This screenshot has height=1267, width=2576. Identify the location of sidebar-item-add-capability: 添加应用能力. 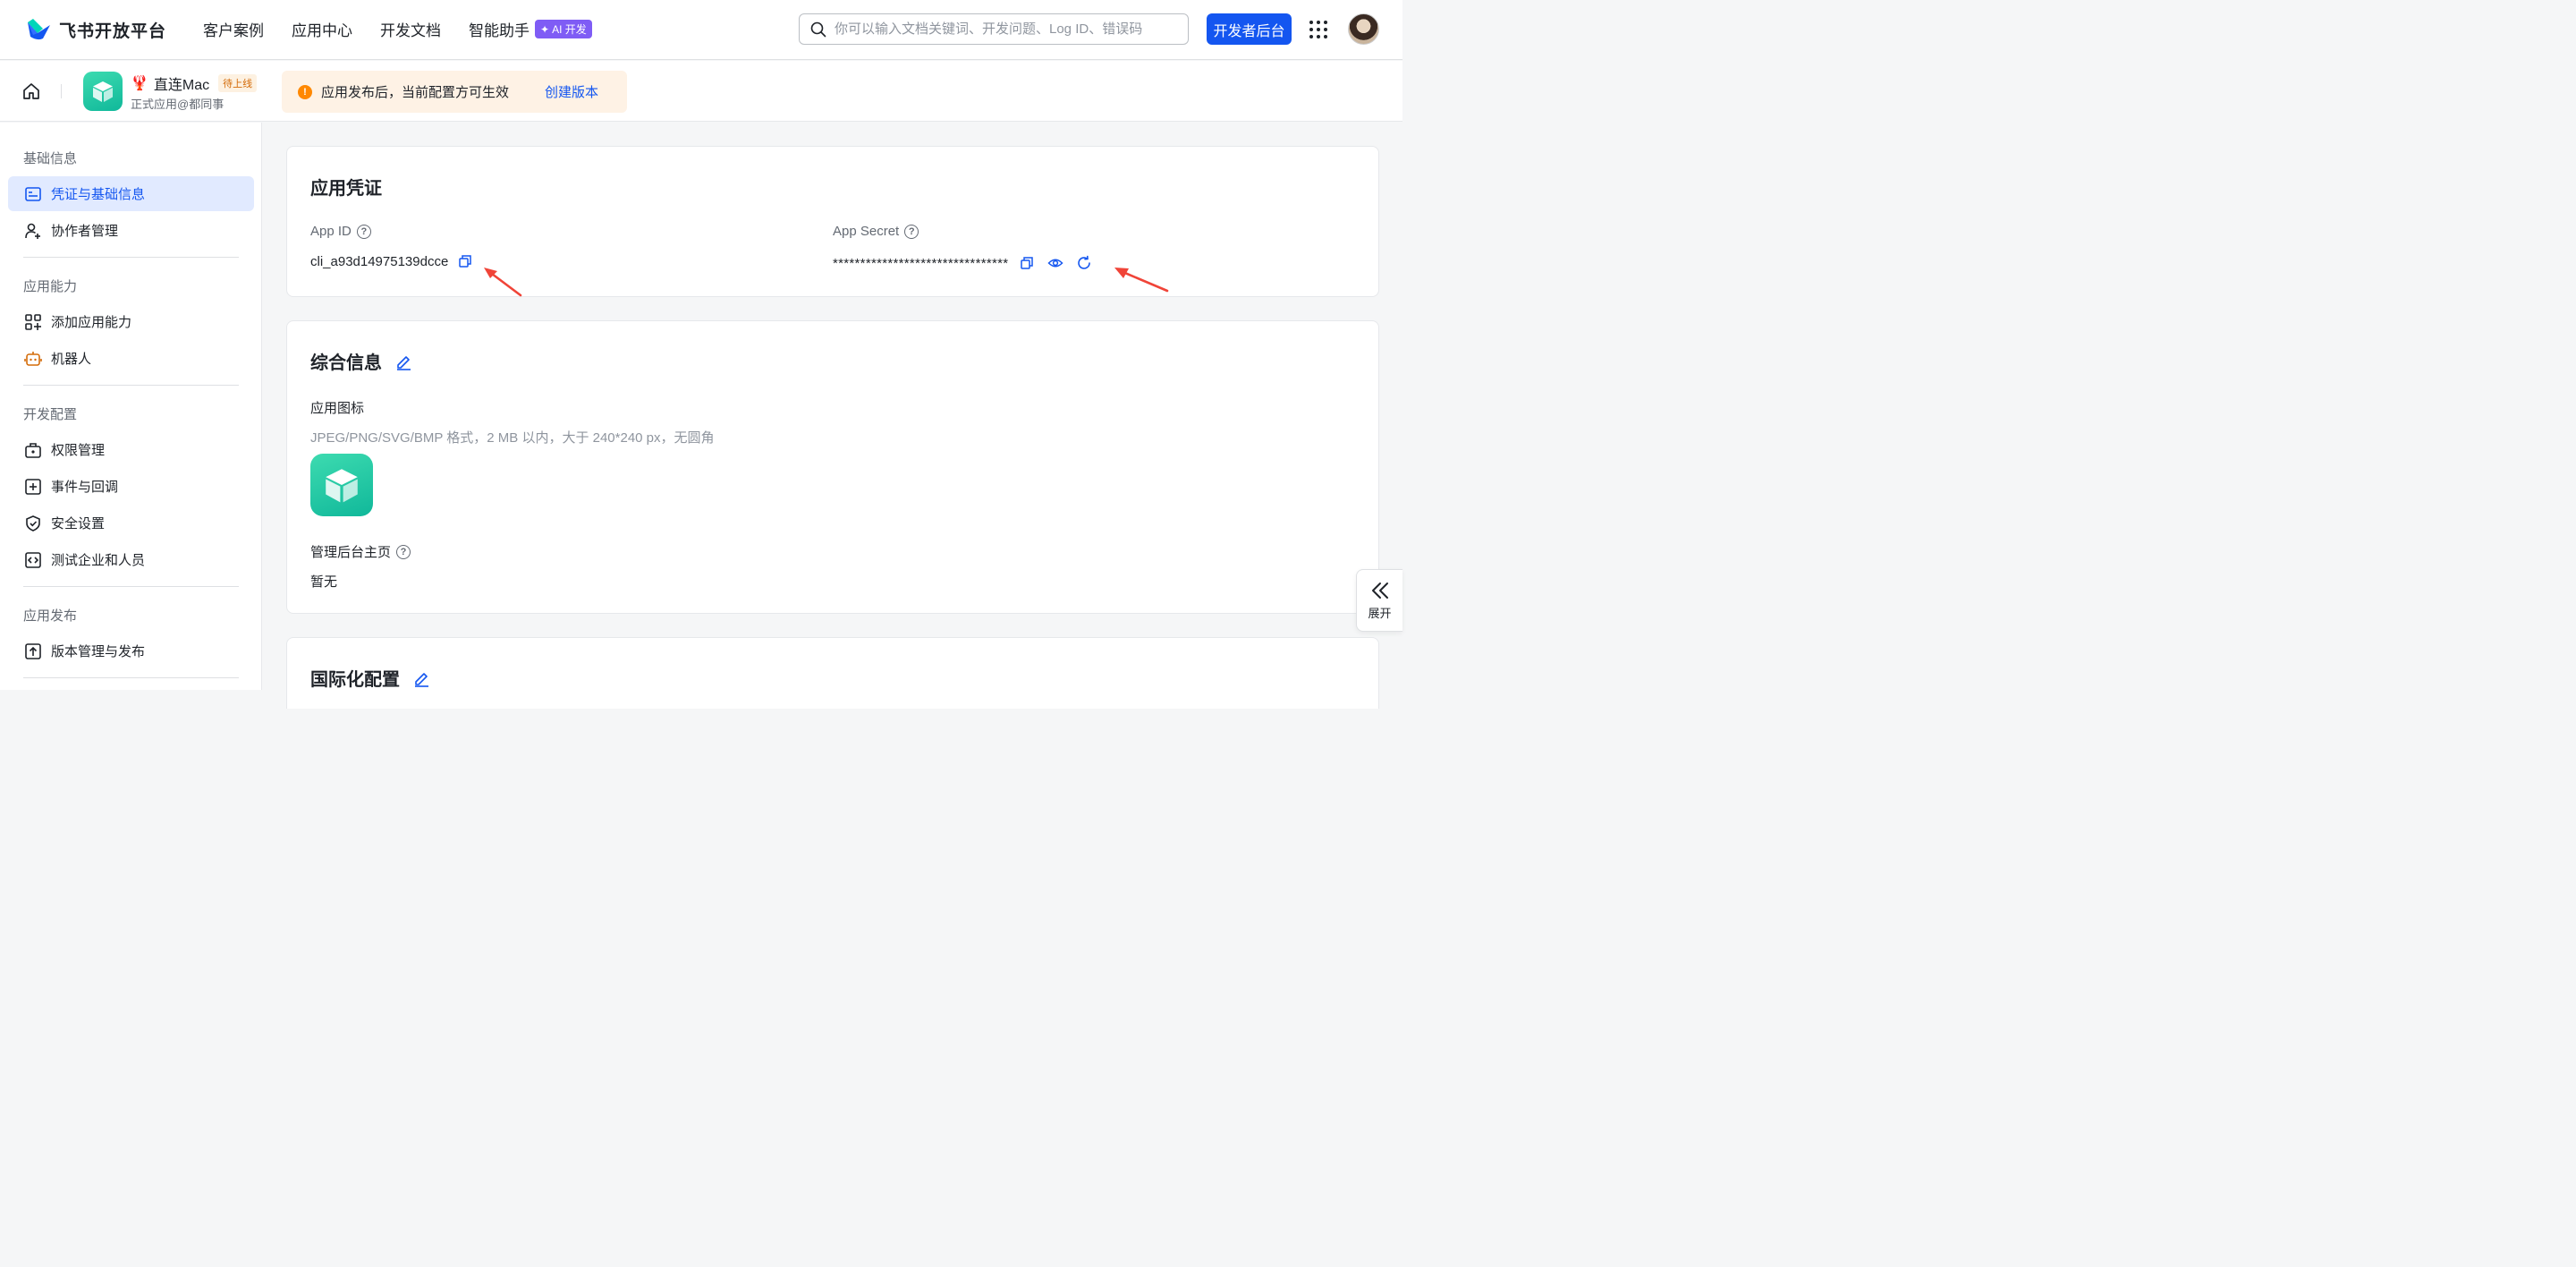
(131, 322).